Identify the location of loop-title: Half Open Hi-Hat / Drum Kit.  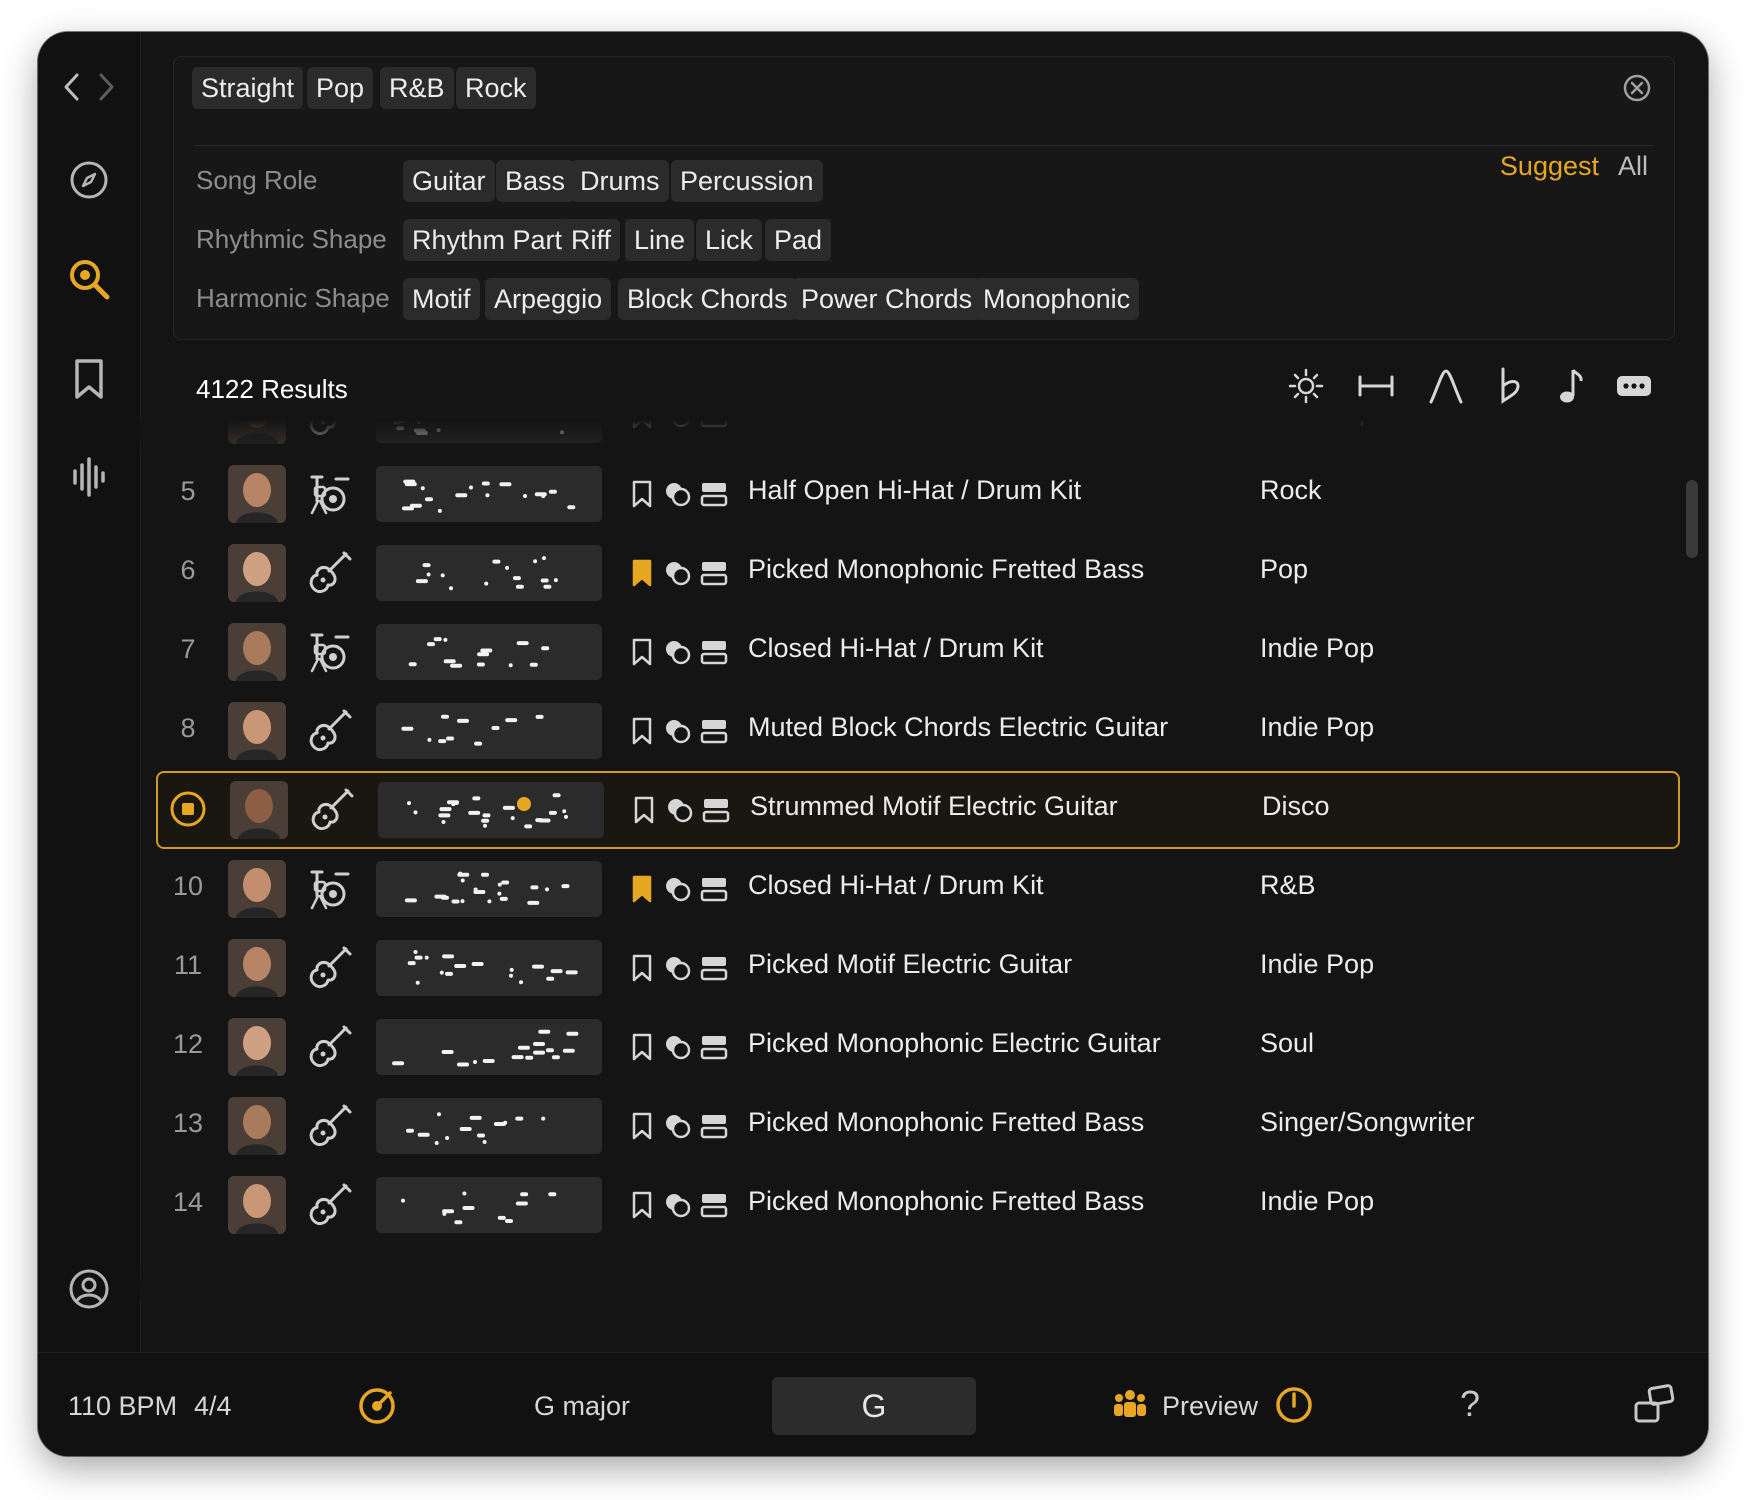
(915, 490).